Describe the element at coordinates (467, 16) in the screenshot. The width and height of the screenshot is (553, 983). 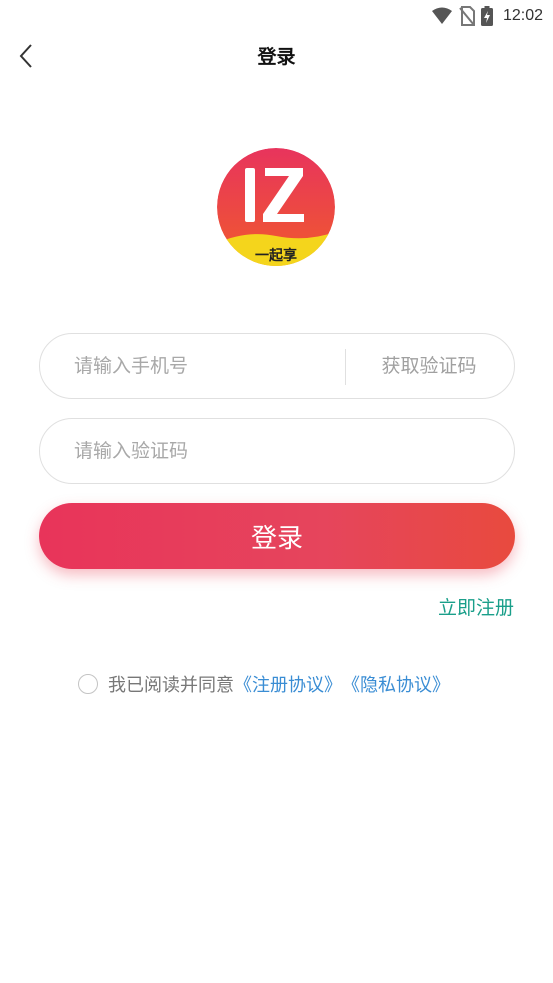
I see `no-sim-icon` at that location.